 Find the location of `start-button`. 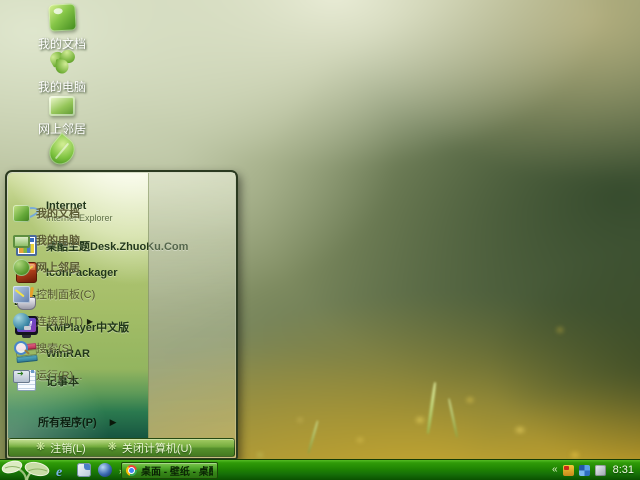

start-button is located at coordinates (27, 470).